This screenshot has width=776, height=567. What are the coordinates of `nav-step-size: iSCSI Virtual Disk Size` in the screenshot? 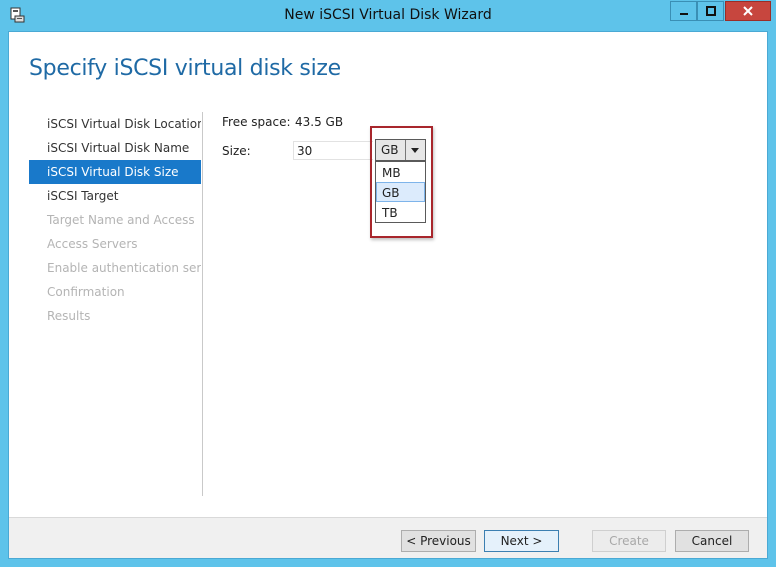 It's located at (115, 172).